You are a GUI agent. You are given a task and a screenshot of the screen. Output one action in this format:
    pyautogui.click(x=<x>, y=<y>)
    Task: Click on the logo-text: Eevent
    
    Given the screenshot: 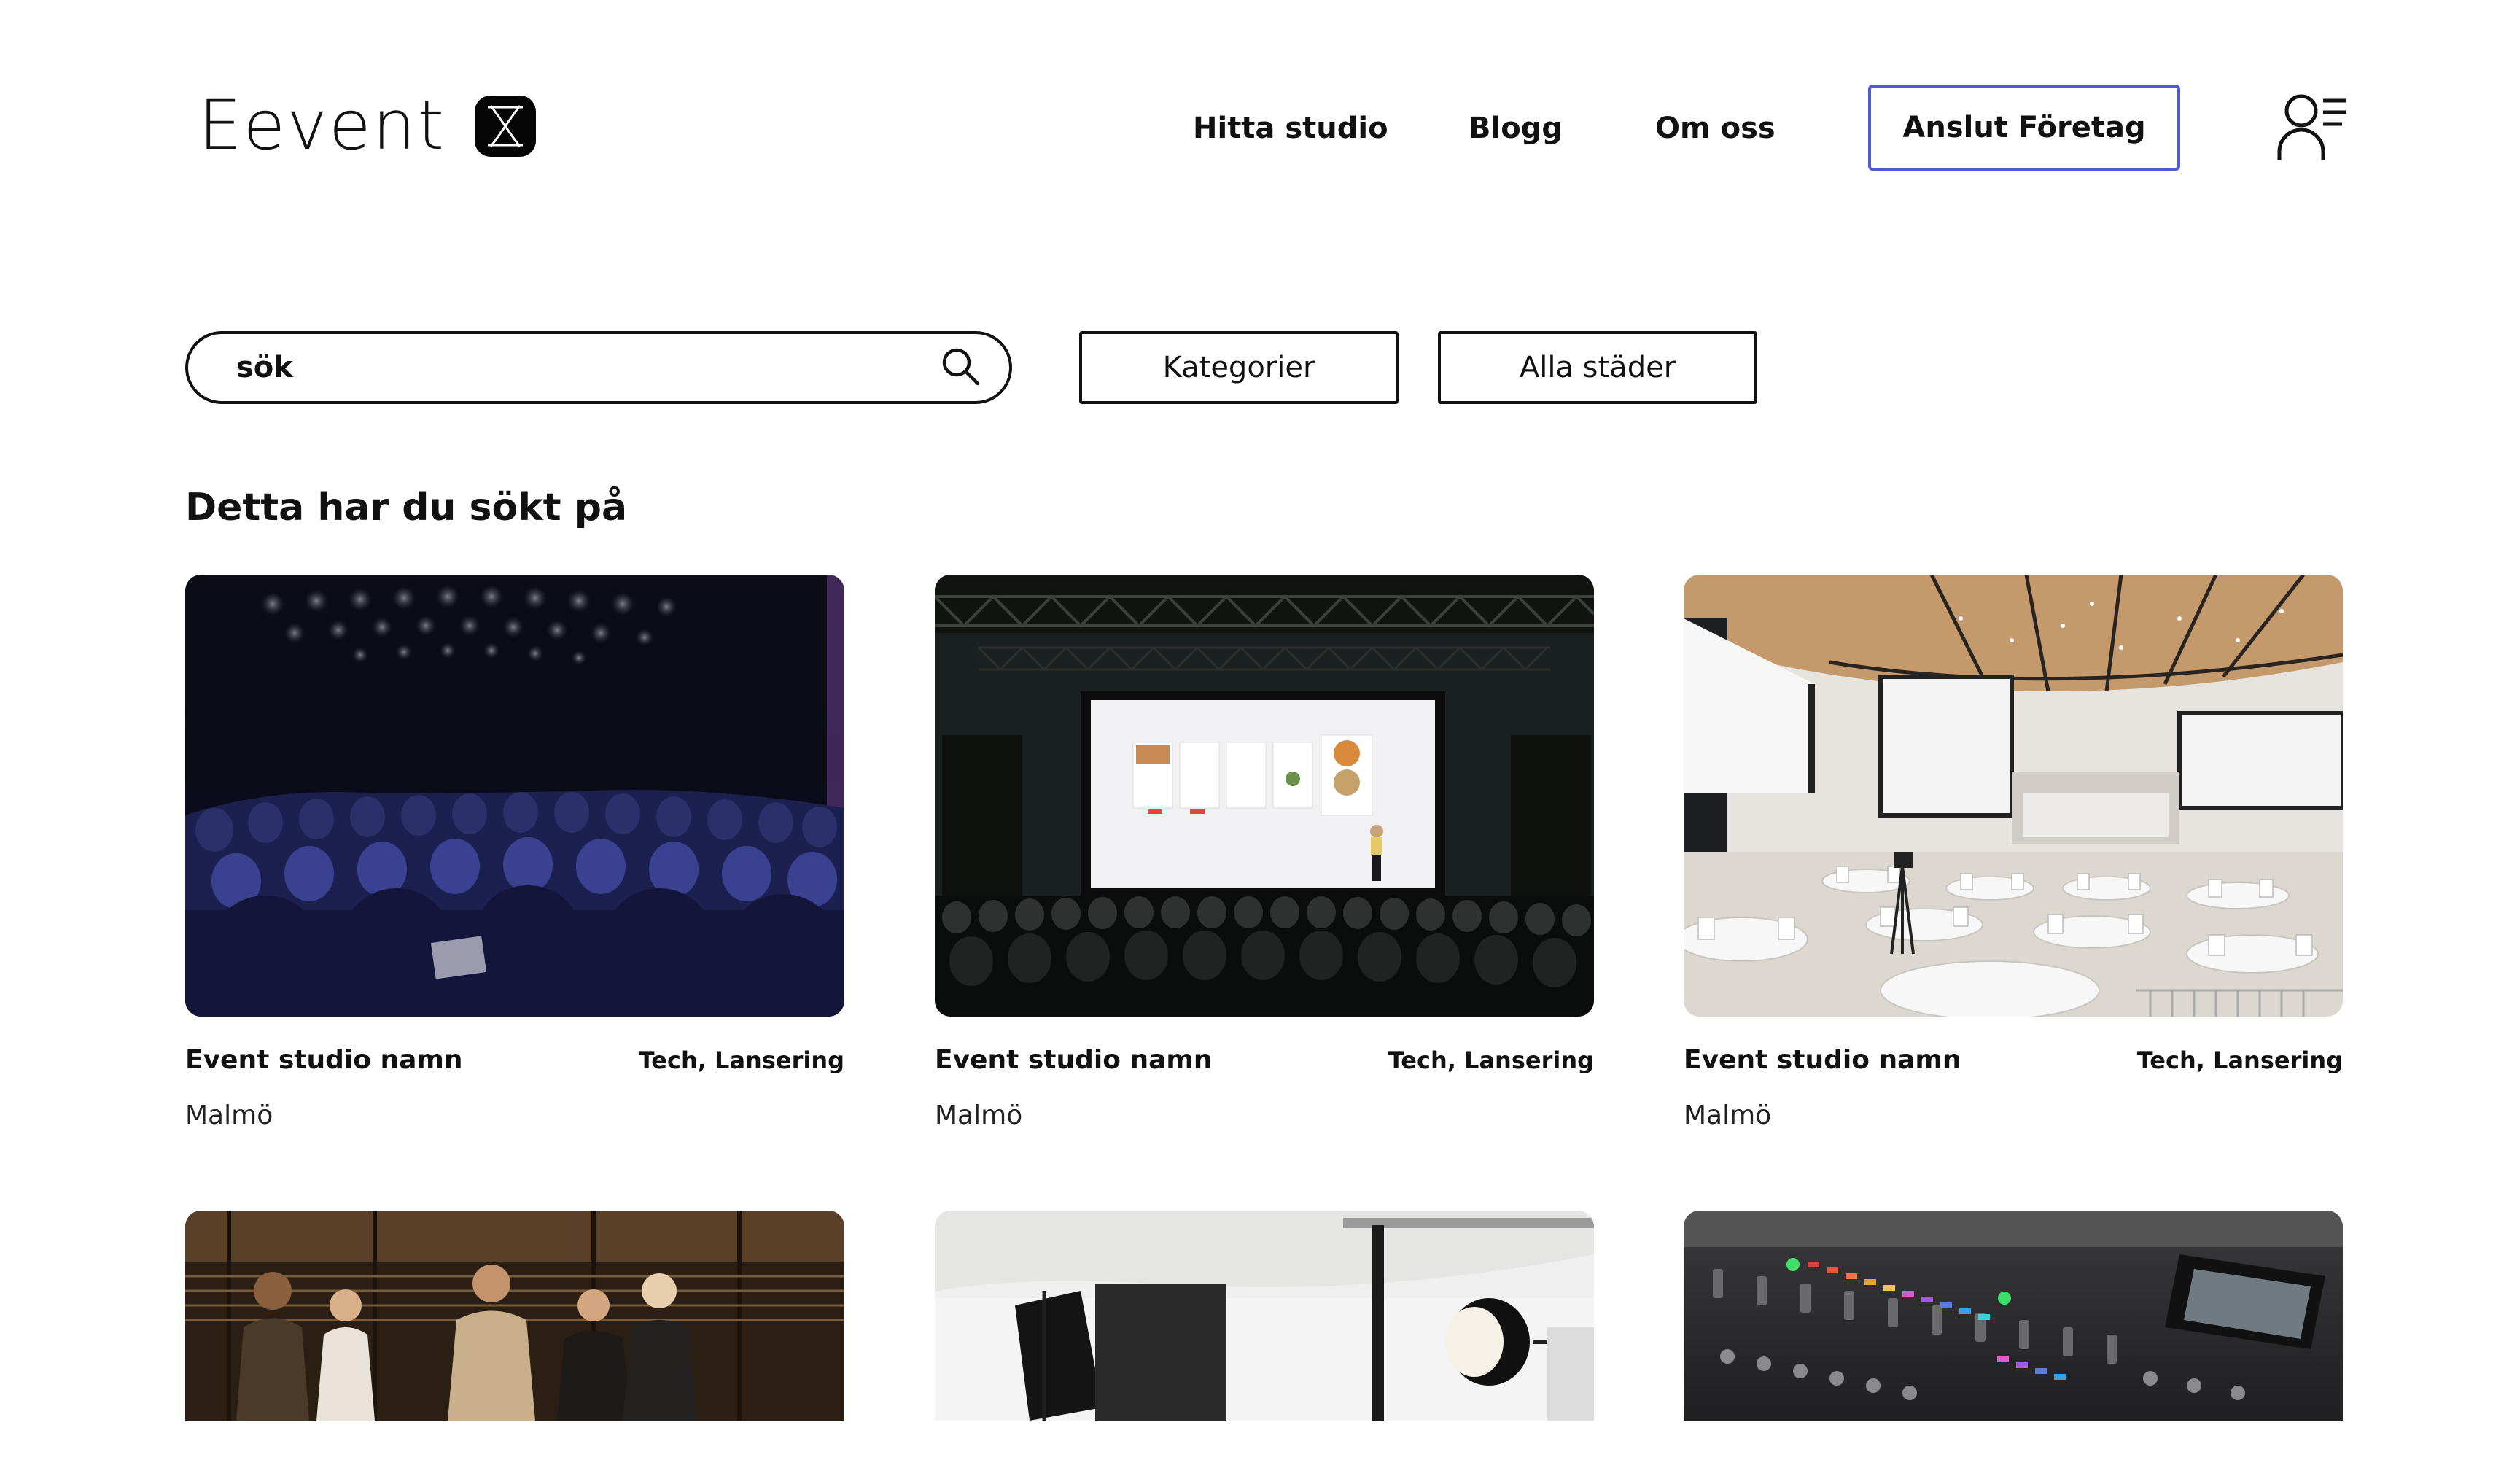 What is the action you would take?
    pyautogui.click(x=322, y=126)
    